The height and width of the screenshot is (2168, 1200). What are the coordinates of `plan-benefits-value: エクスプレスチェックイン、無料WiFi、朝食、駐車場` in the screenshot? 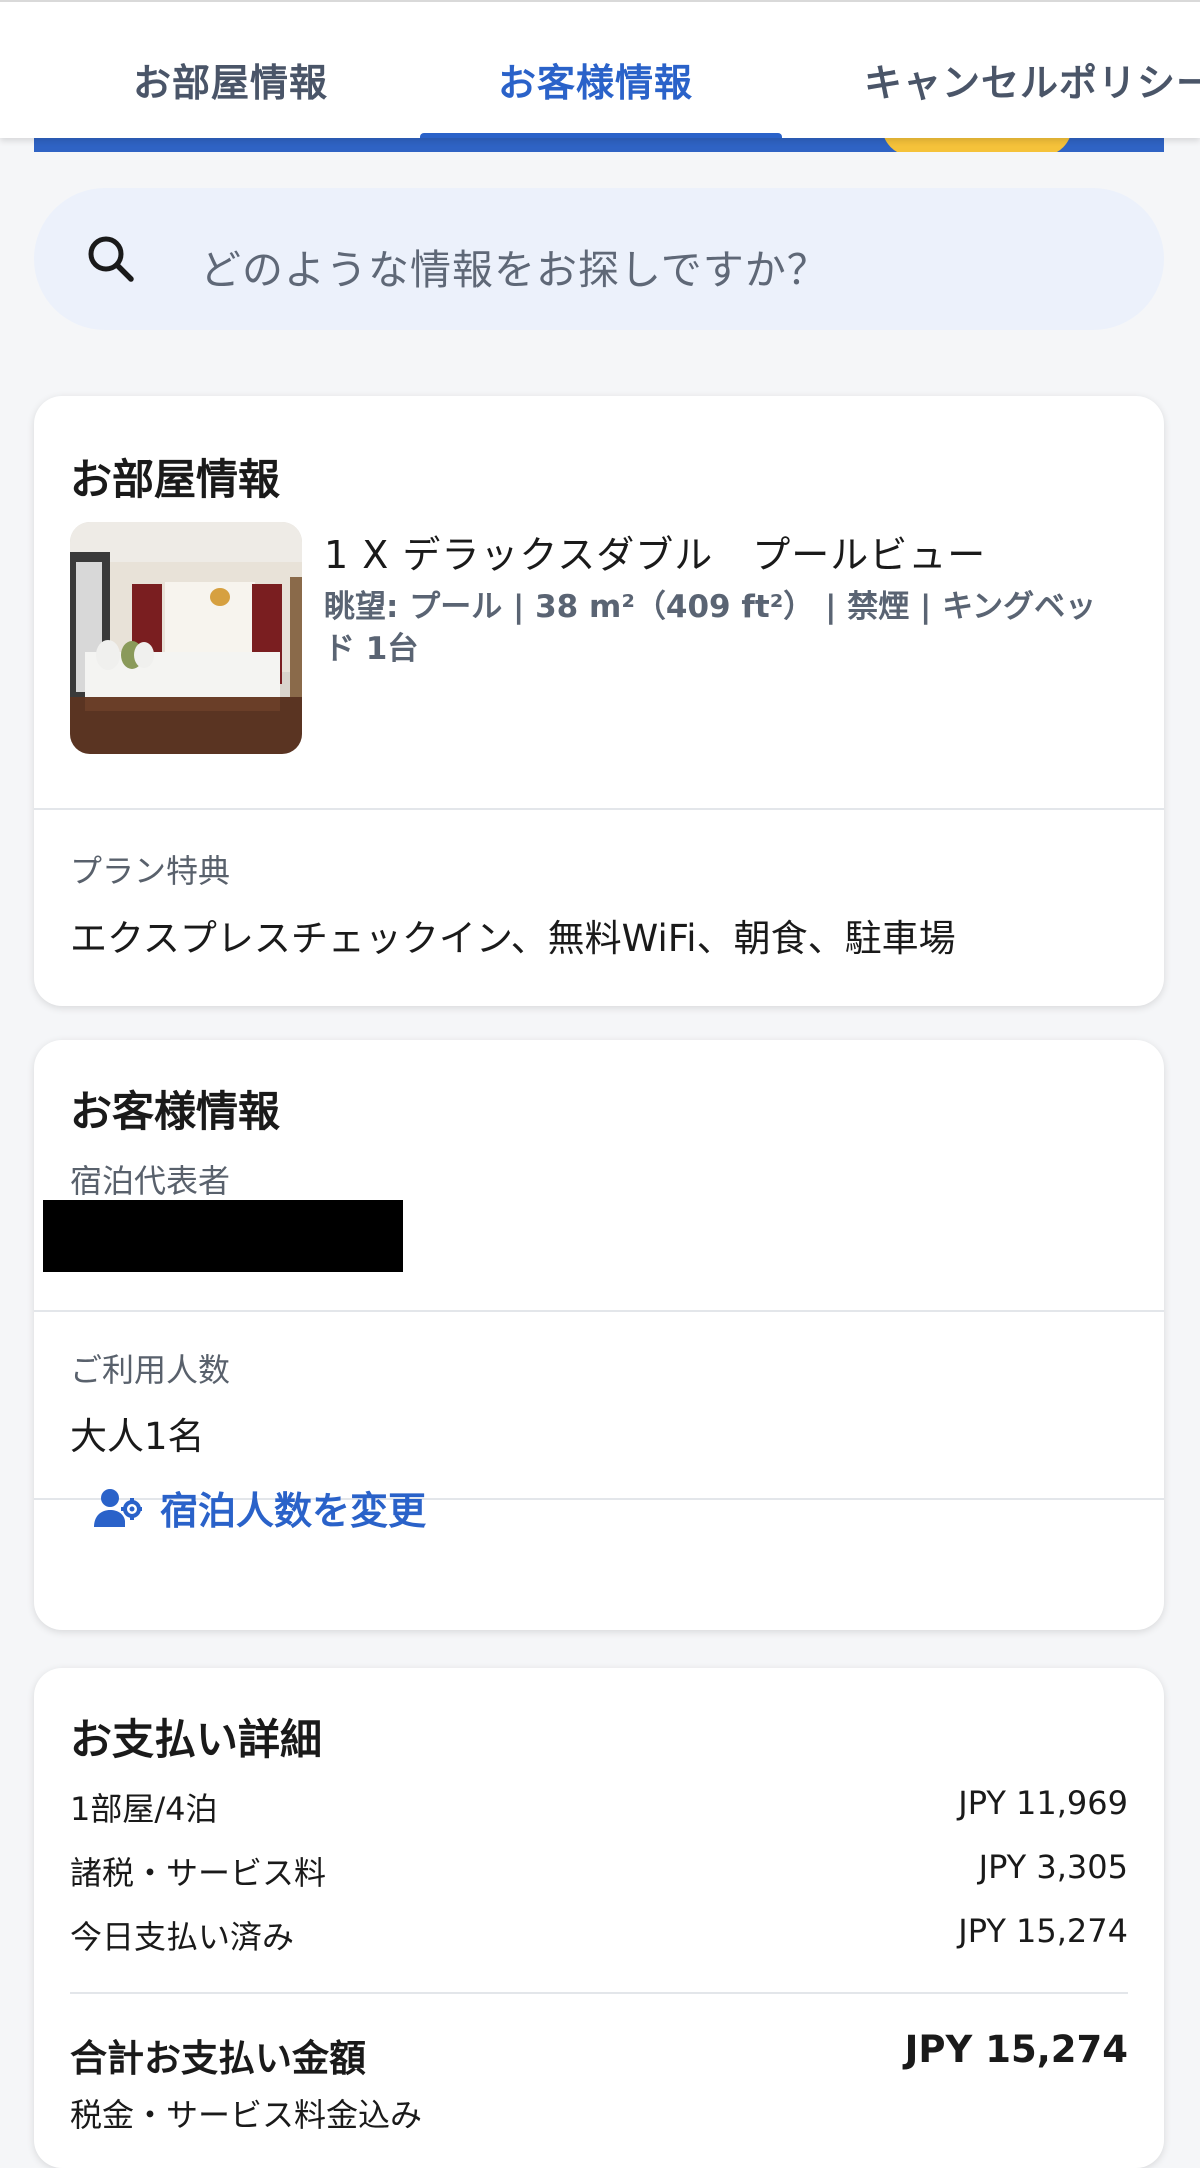 It's located at (513, 938).